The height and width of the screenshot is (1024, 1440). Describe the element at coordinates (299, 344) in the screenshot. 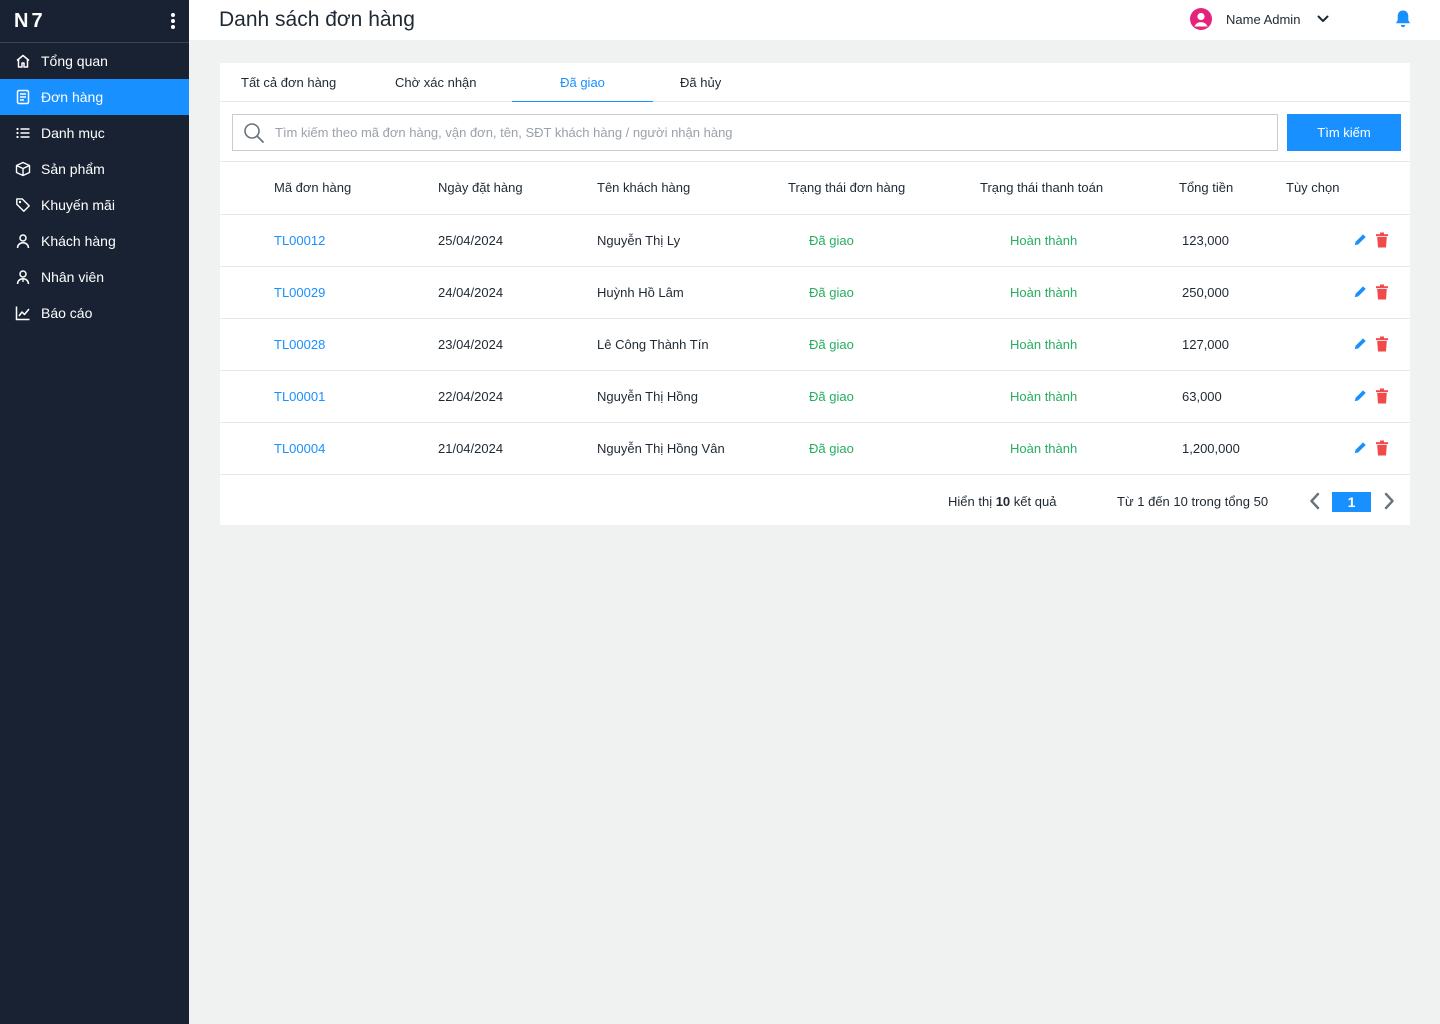

I see `order-code-link: TL00028` at that location.